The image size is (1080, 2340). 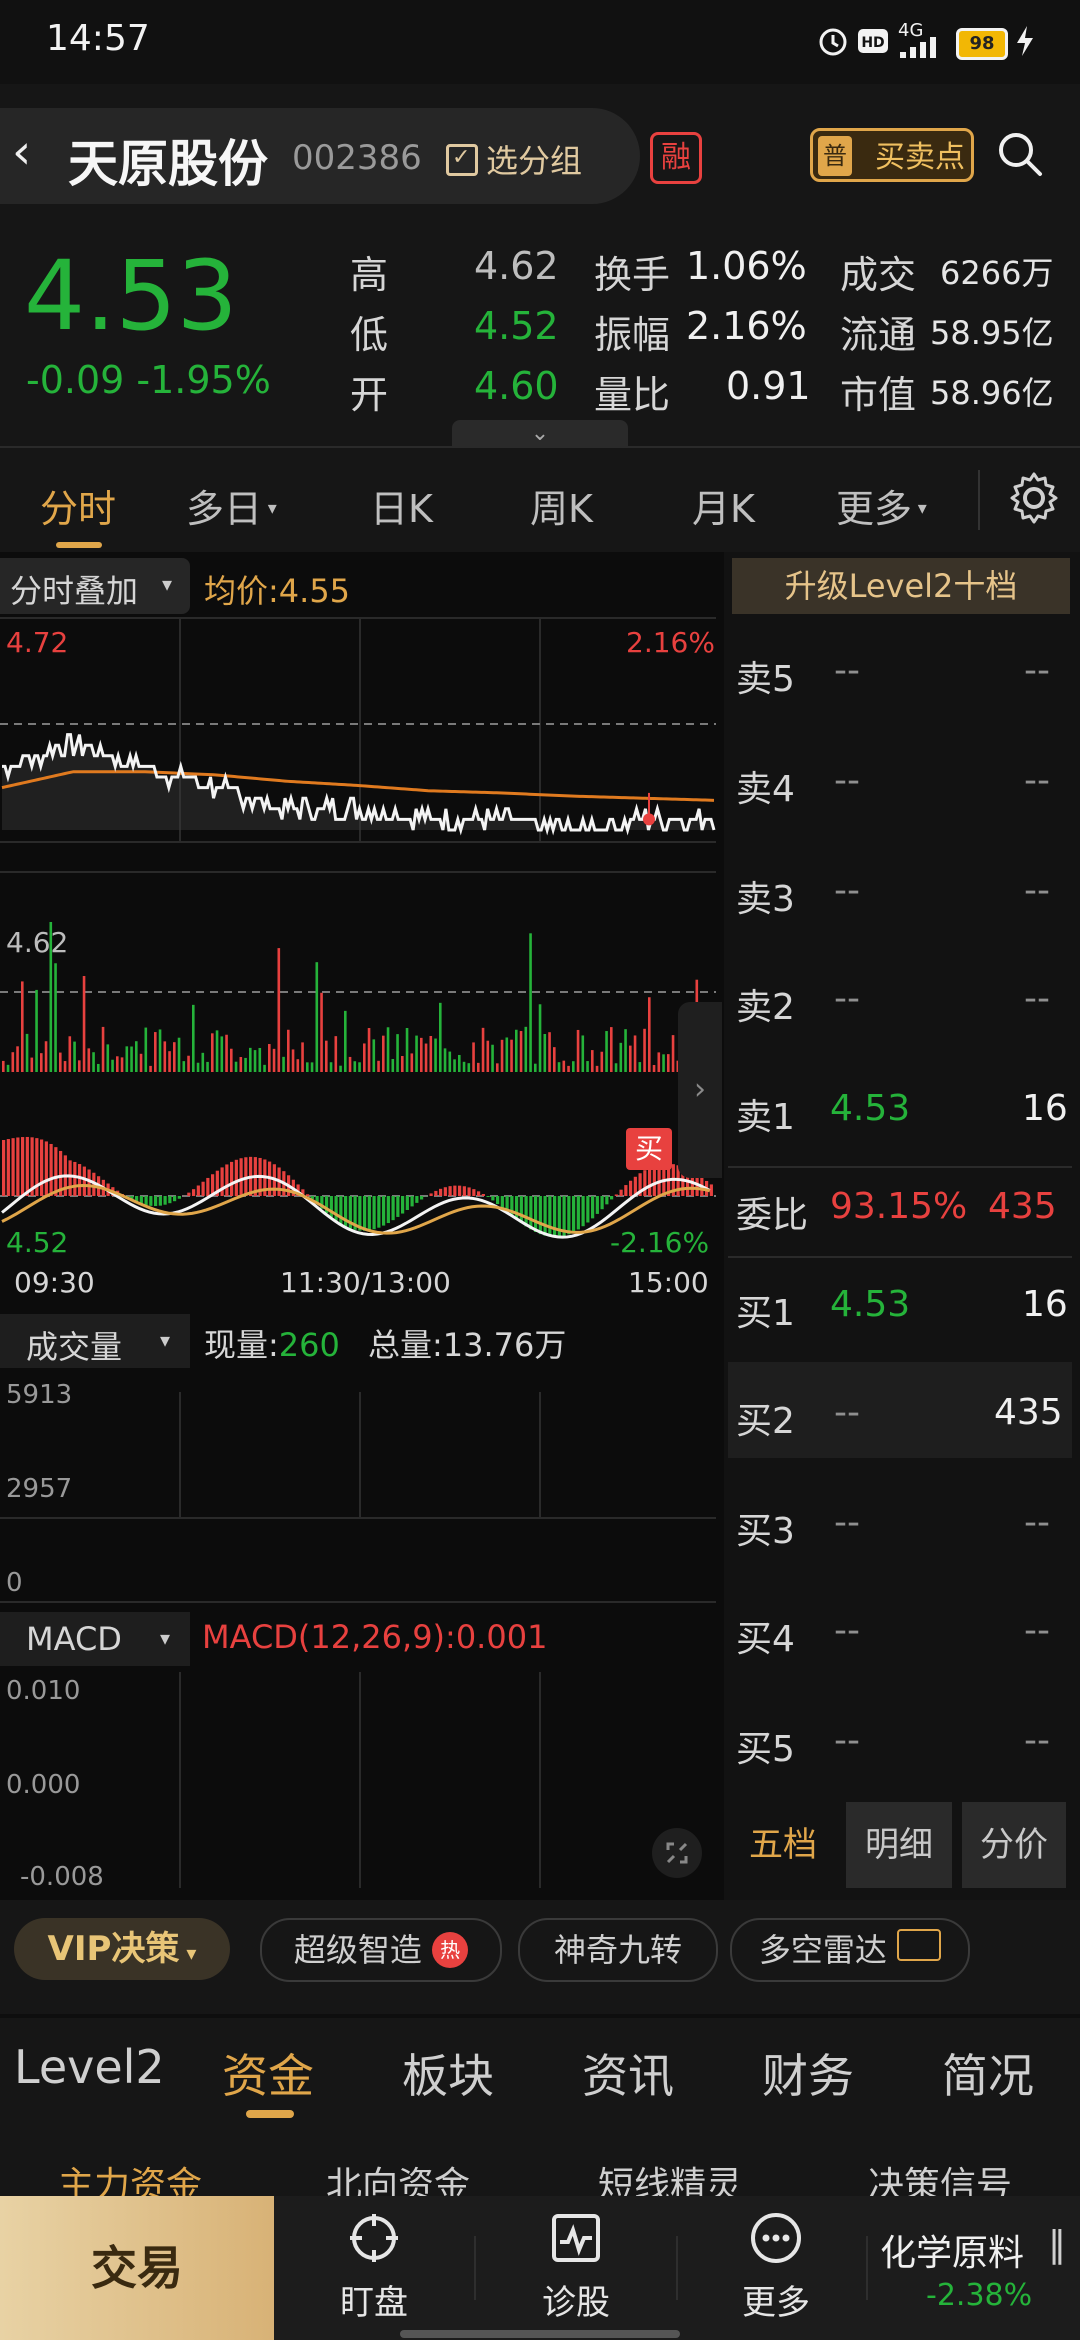 What do you see at coordinates (514, 159) in the screenshot?
I see `select-group-button: ✓ 选分组` at bounding box center [514, 159].